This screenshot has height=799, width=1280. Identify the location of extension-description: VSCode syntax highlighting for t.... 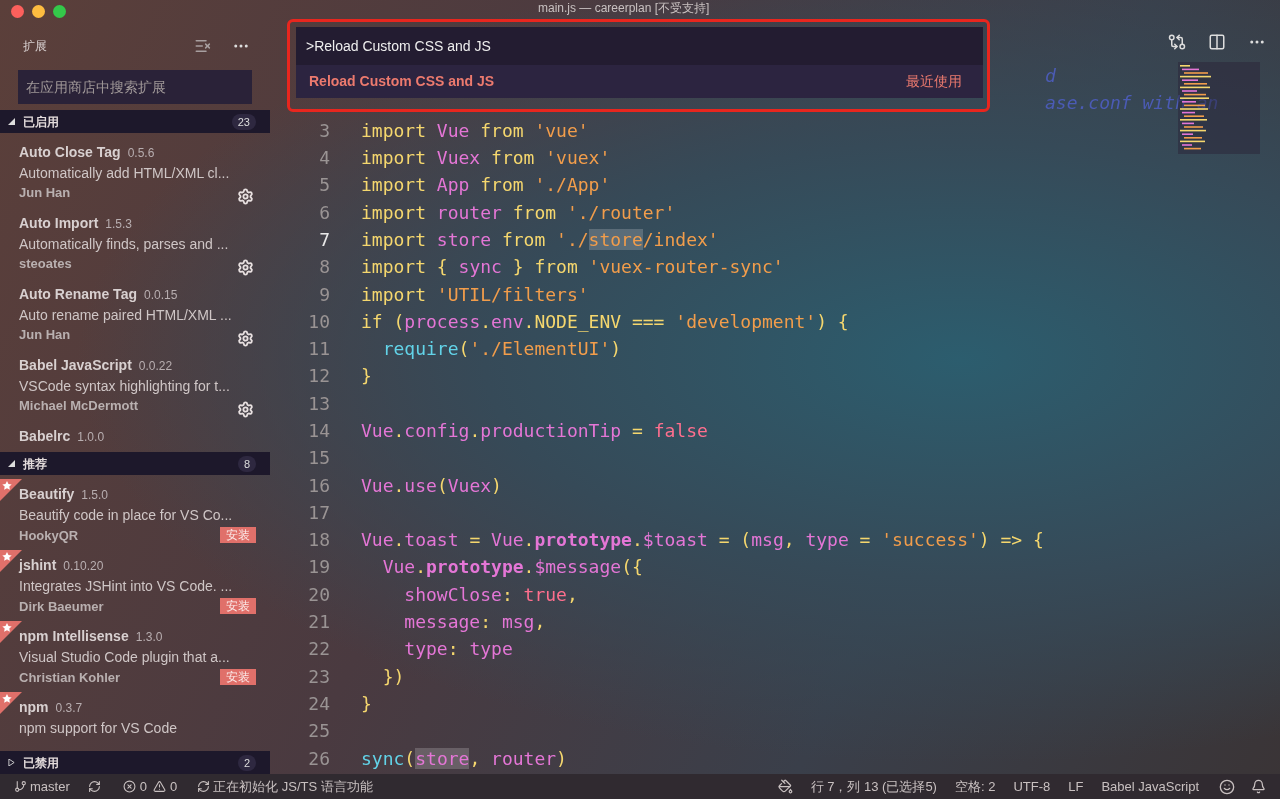
(124, 386).